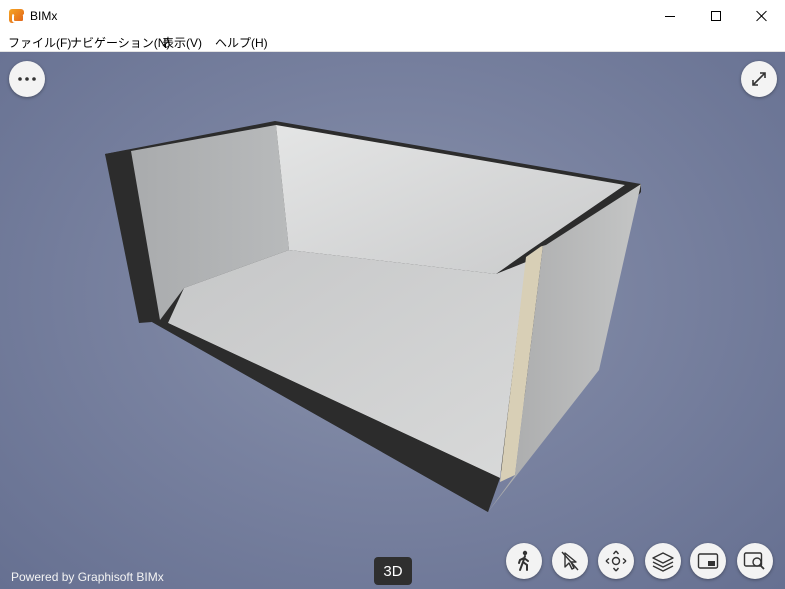  What do you see at coordinates (39, 42) in the screenshot?
I see `menu-file: ファイル(F)` at bounding box center [39, 42].